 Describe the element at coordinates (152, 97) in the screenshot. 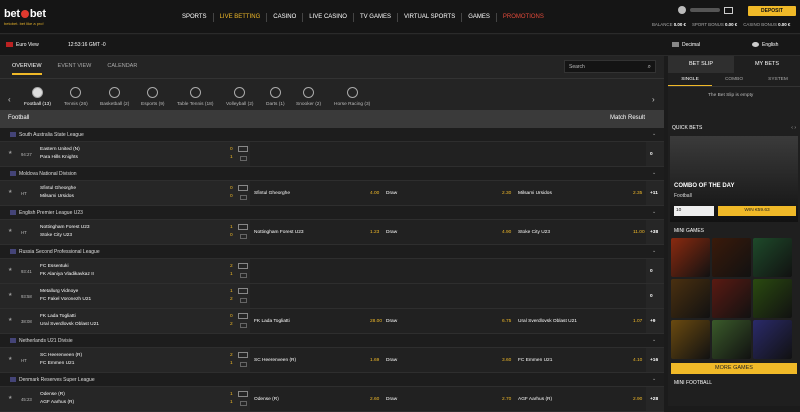

I see `sport-esports: Esports (9)` at that location.